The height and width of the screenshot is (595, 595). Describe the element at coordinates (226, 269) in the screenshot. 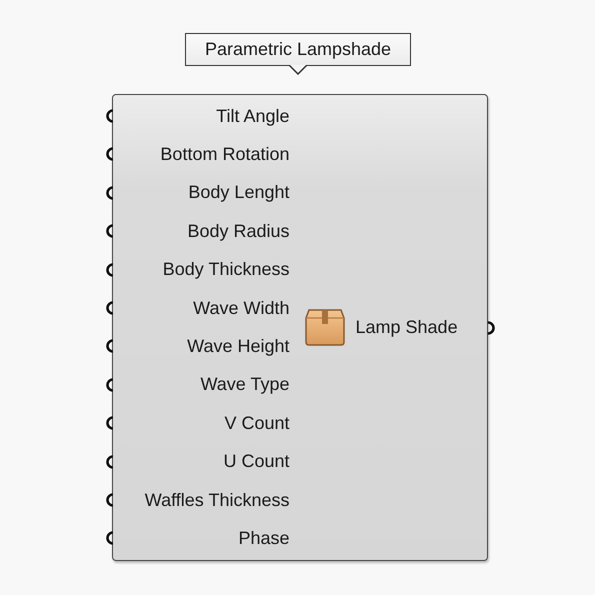

I see `input-label: Body Thickness` at that location.